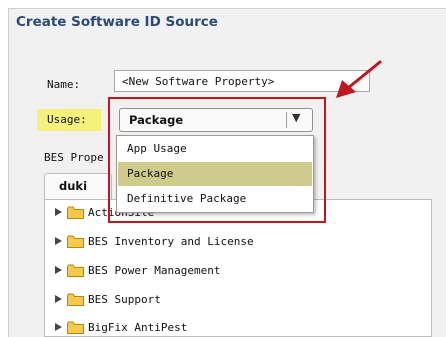  What do you see at coordinates (138, 327) in the screenshot?
I see `tree-item-label: BigFix AntiPest` at bounding box center [138, 327].